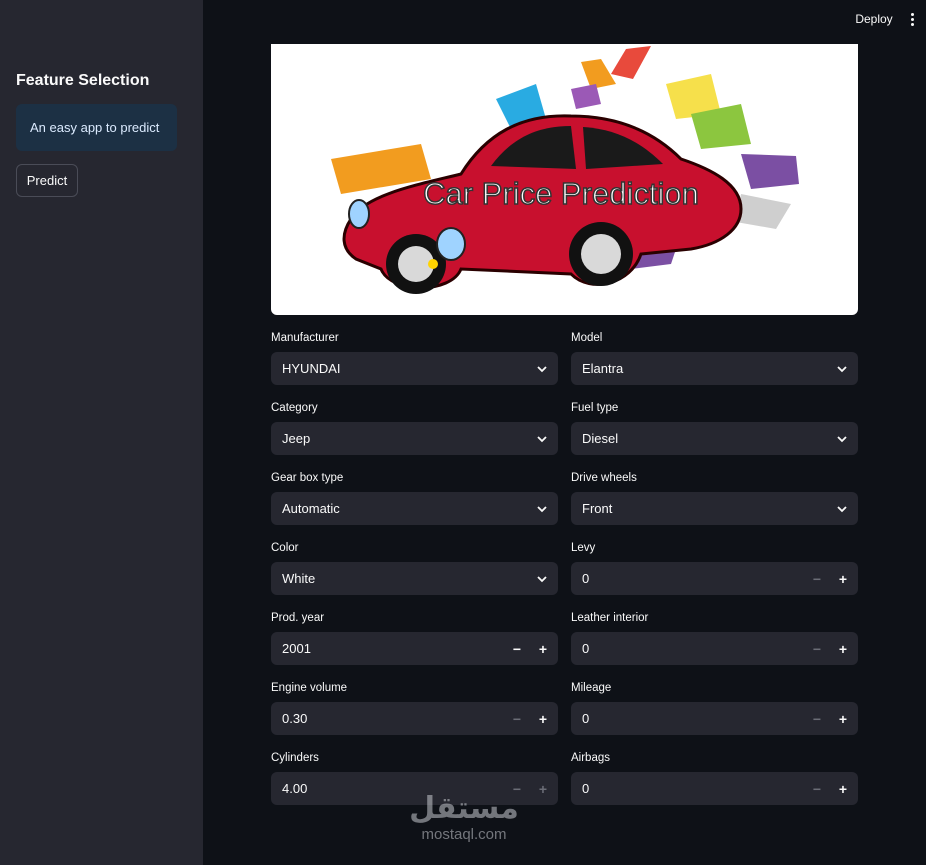 The image size is (926, 865). I want to click on leather-interior-input: 0 − +, so click(714, 648).